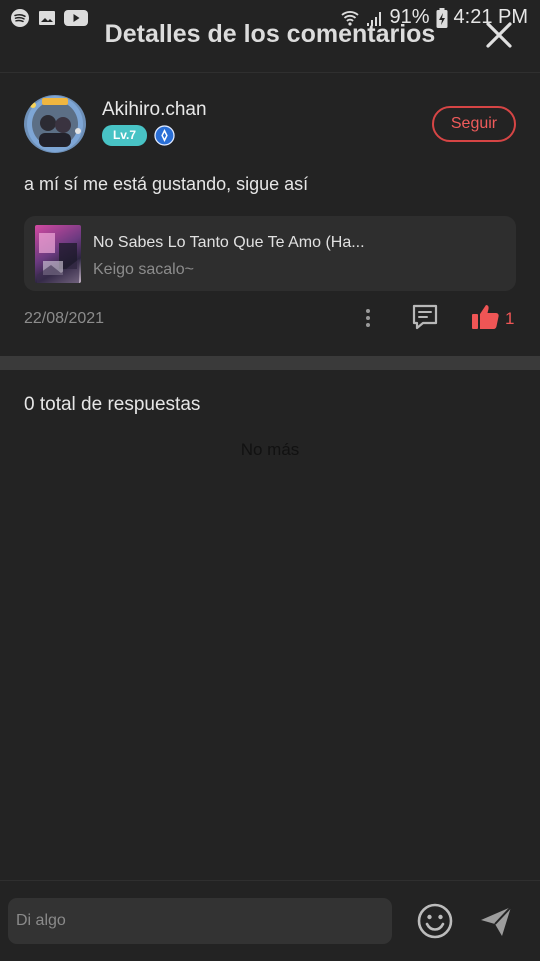 The width and height of the screenshot is (540, 961). I want to click on close-icon, so click(499, 35).